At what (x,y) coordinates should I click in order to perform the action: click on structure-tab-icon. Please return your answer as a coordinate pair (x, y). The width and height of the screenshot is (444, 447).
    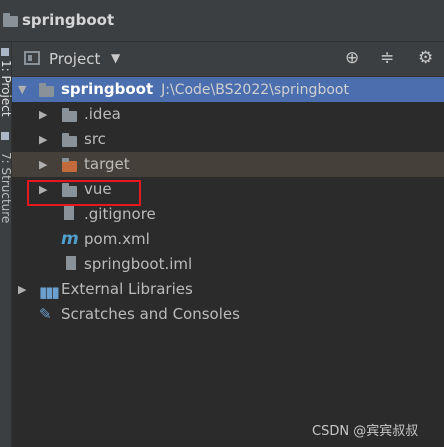
    Looking at the image, I should click on (5, 136).